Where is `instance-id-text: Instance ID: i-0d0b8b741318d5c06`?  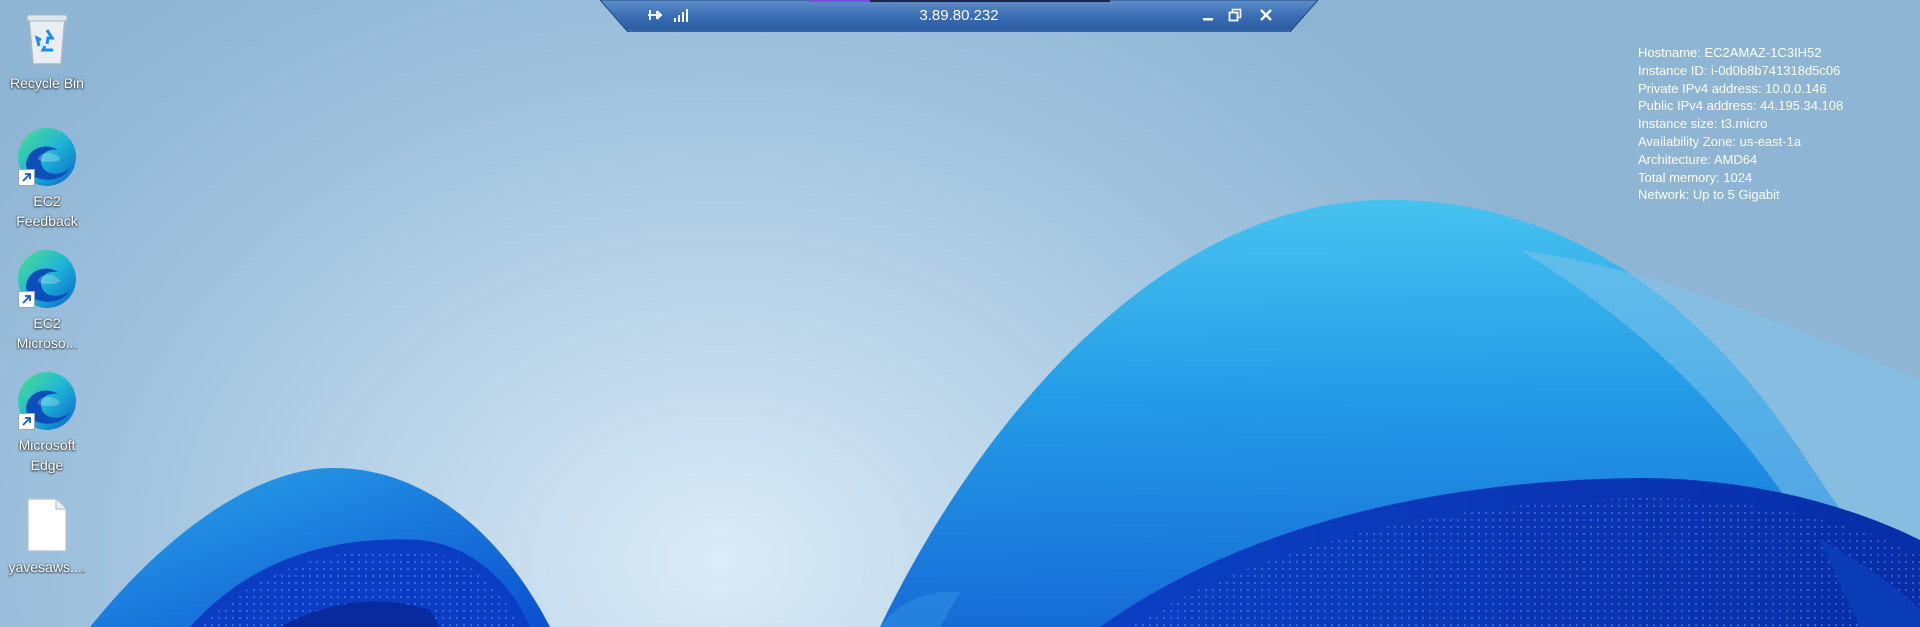
instance-id-text: Instance ID: i-0d0b8b741318d5c06 is located at coordinates (1739, 70).